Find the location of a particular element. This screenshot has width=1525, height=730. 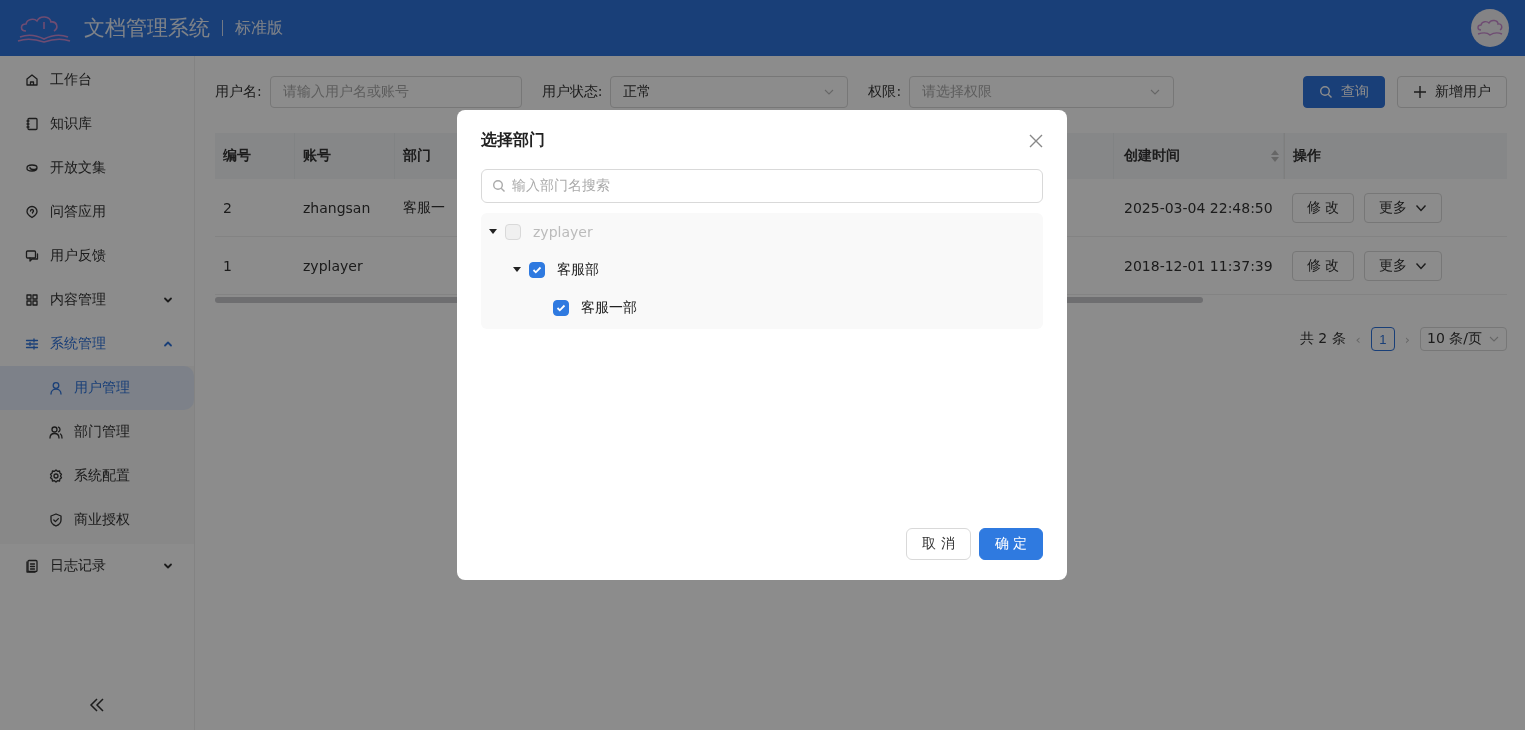

sliders-icon is located at coordinates (32, 344).